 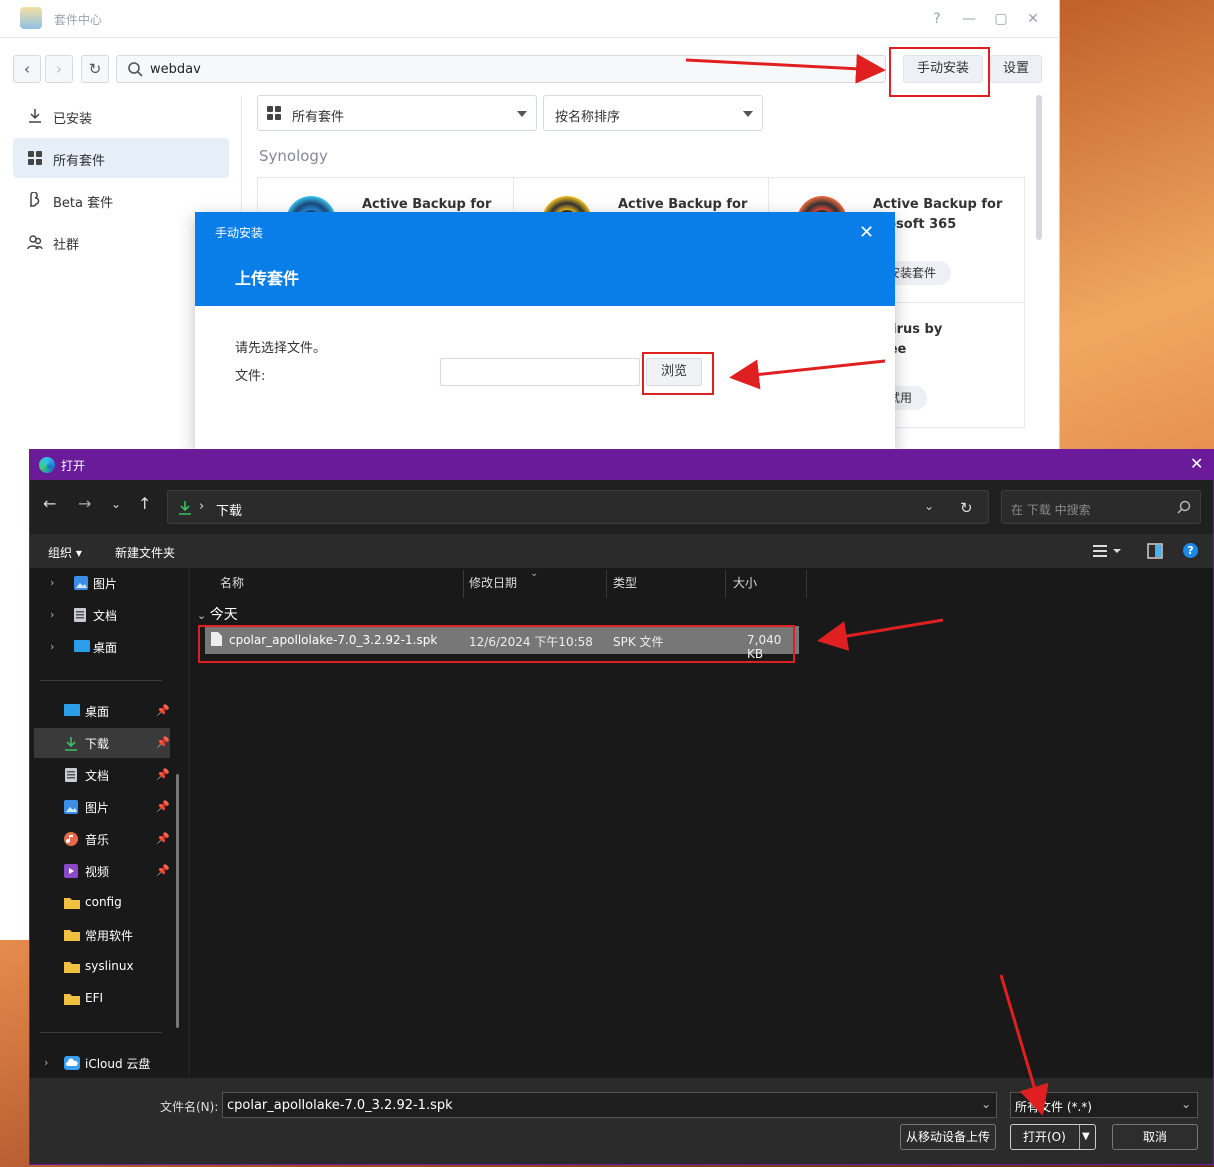 What do you see at coordinates (71, 871) in the screenshot?
I see `video-icon` at bounding box center [71, 871].